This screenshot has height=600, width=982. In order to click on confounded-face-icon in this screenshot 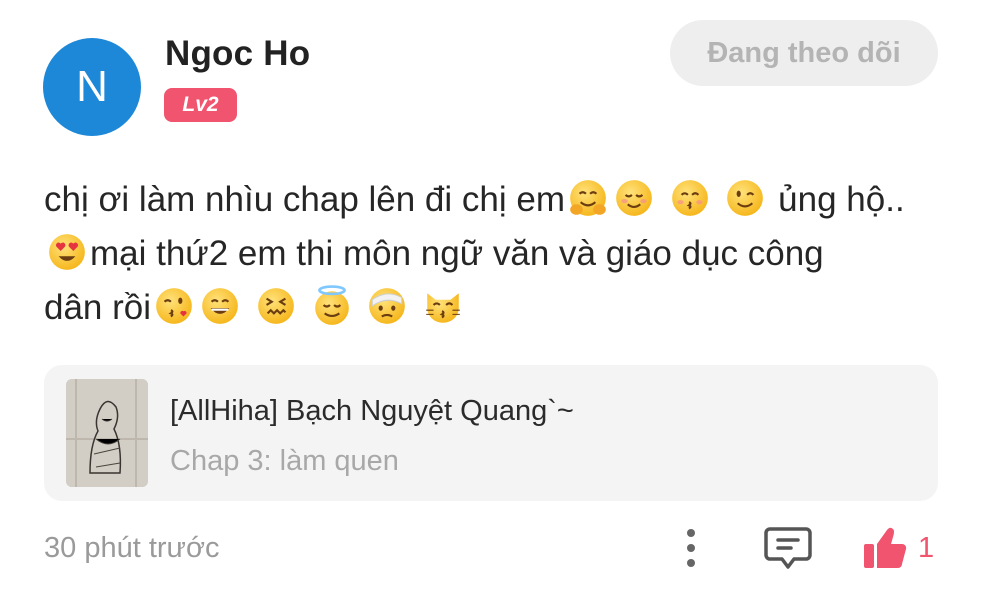, I will do `click(275, 306)`.